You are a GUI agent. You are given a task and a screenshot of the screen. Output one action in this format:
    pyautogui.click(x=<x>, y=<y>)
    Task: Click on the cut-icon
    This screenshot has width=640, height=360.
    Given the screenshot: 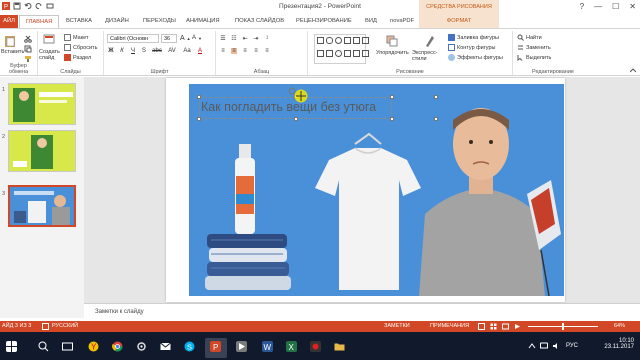 What is the action you would take?
    pyautogui.click(x=28, y=39)
    